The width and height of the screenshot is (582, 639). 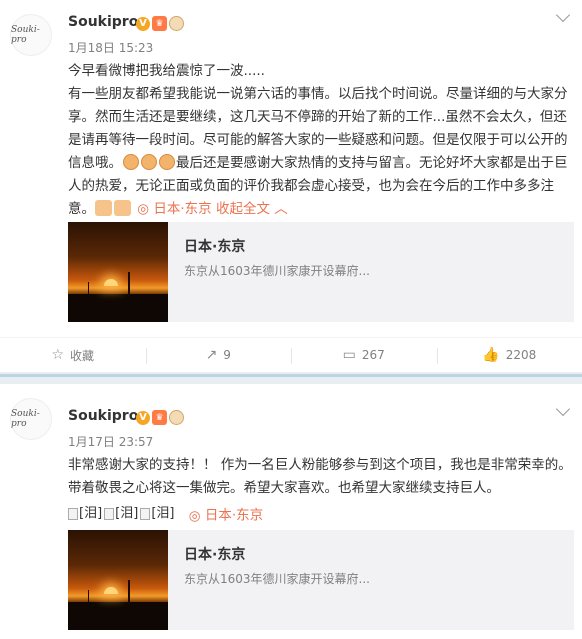 What do you see at coordinates (291, 378) in the screenshot?
I see `post-divider` at bounding box center [291, 378].